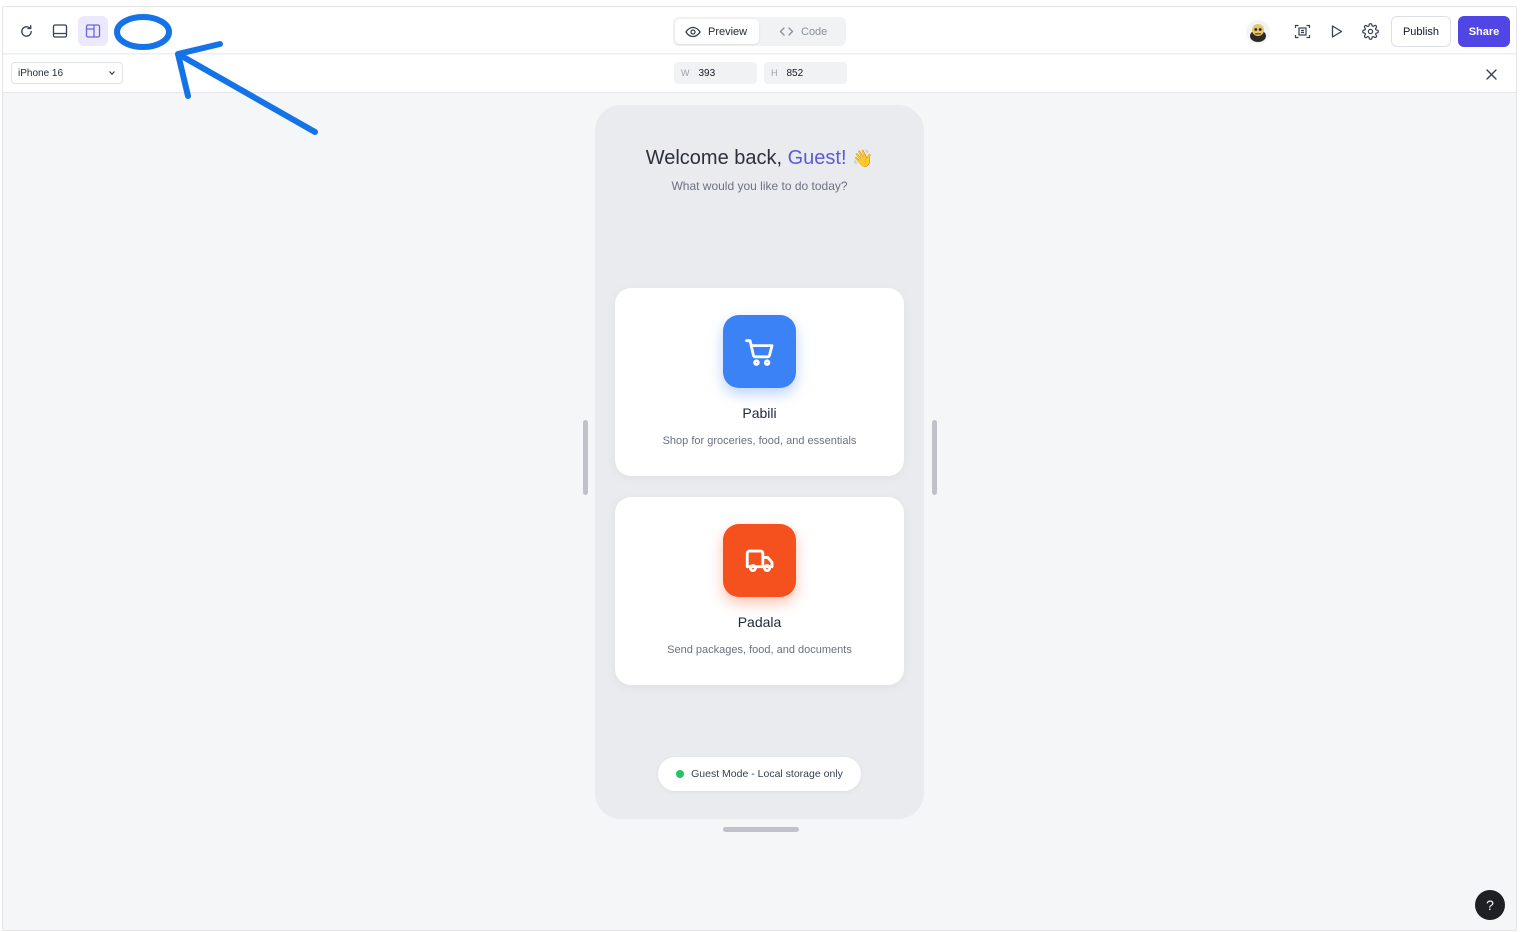  Describe the element at coordinates (1484, 31) in the screenshot. I see `share-button: Share` at that location.